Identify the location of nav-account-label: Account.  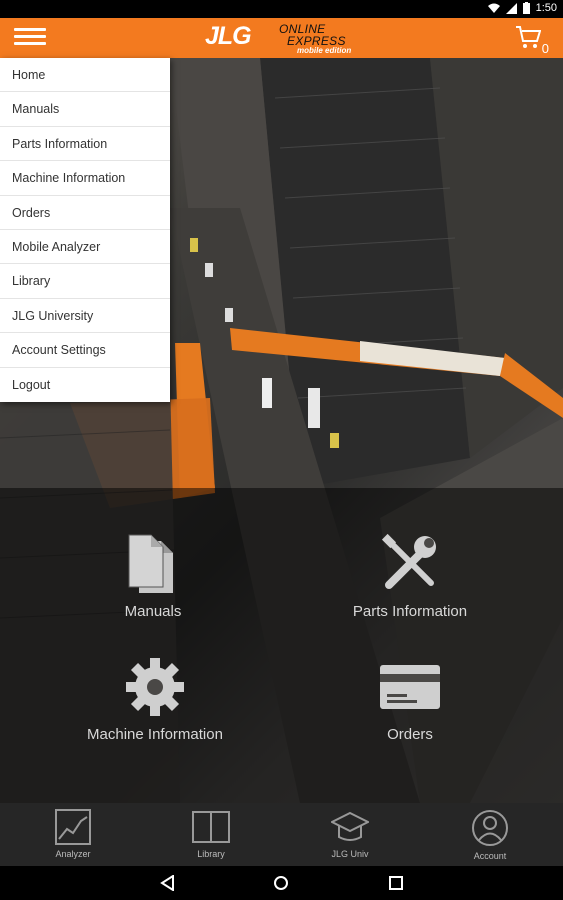
(490, 856).